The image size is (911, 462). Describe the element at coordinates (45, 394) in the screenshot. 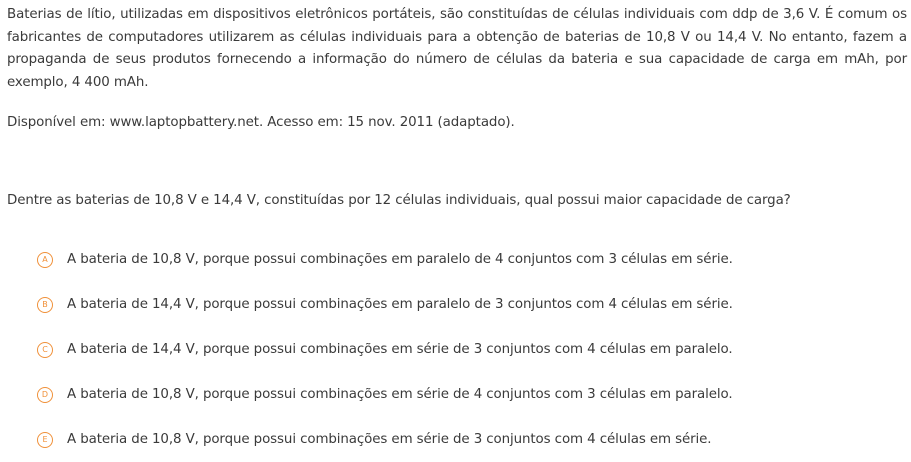

I see `option-letter-badge: D` at that location.